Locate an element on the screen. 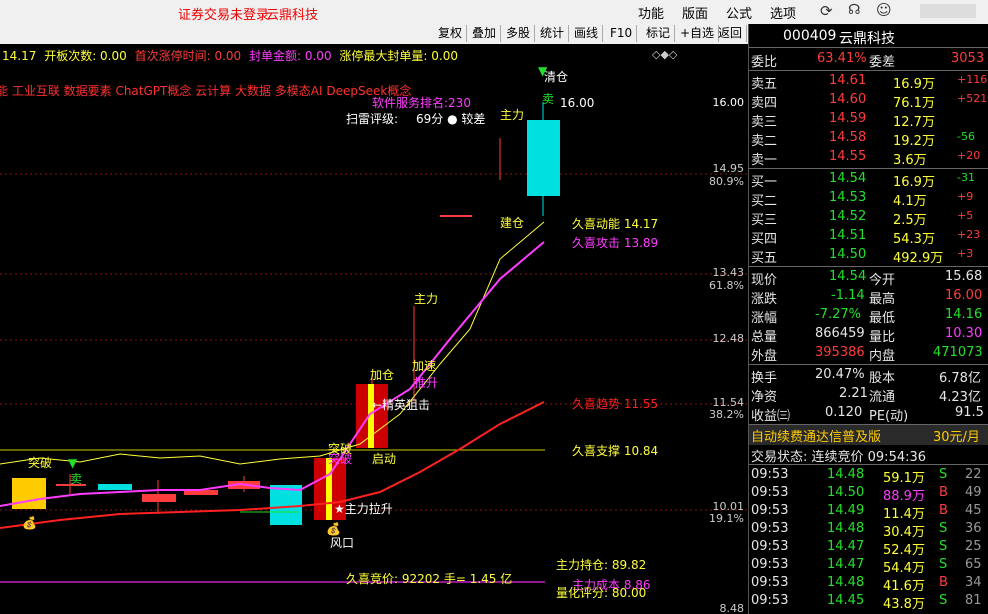 Image resolution: width=988 pixels, height=614 pixels. btn-duogu: 多股 is located at coordinates (519, 33).